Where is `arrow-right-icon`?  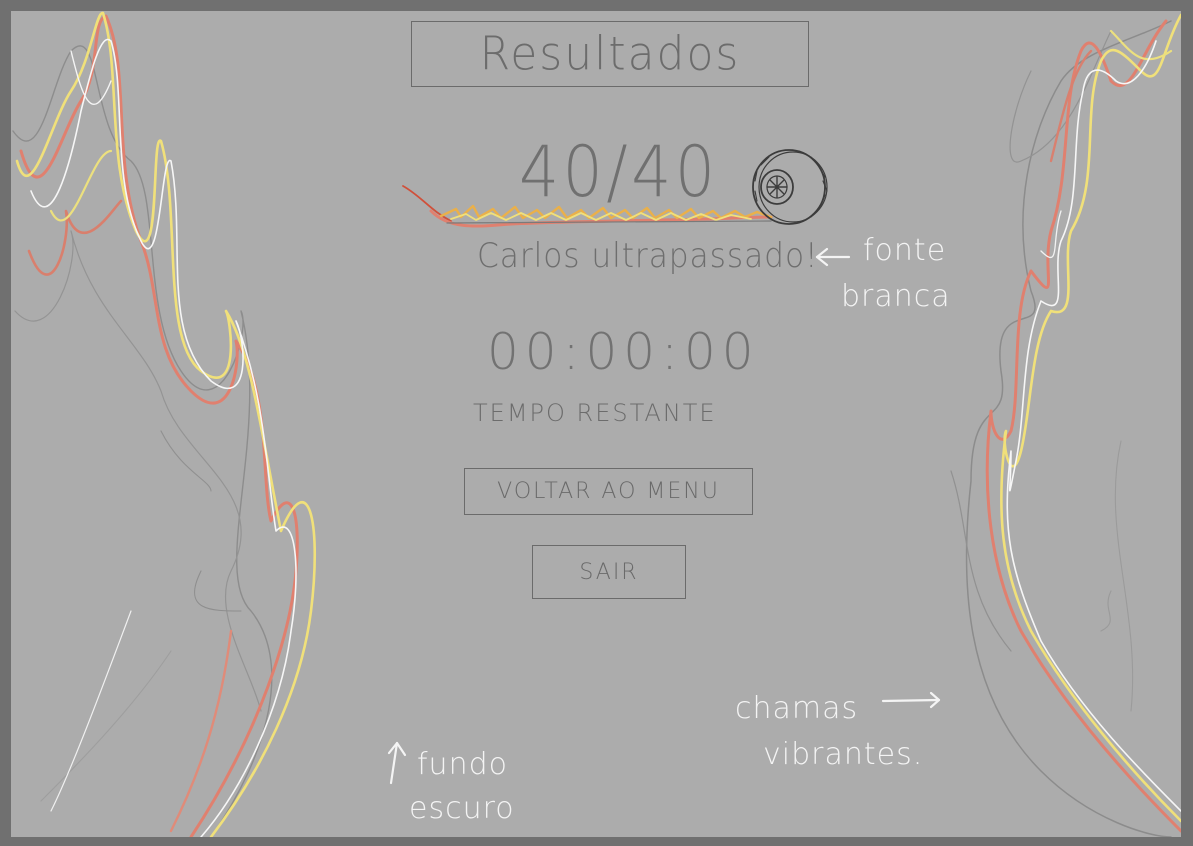
arrow-right-icon is located at coordinates (911, 700).